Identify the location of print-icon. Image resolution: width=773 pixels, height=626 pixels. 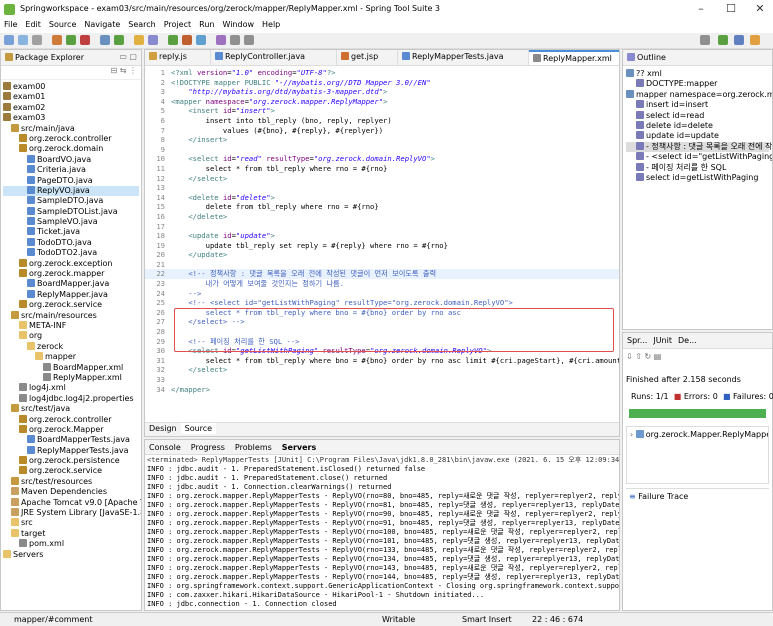
(37, 40).